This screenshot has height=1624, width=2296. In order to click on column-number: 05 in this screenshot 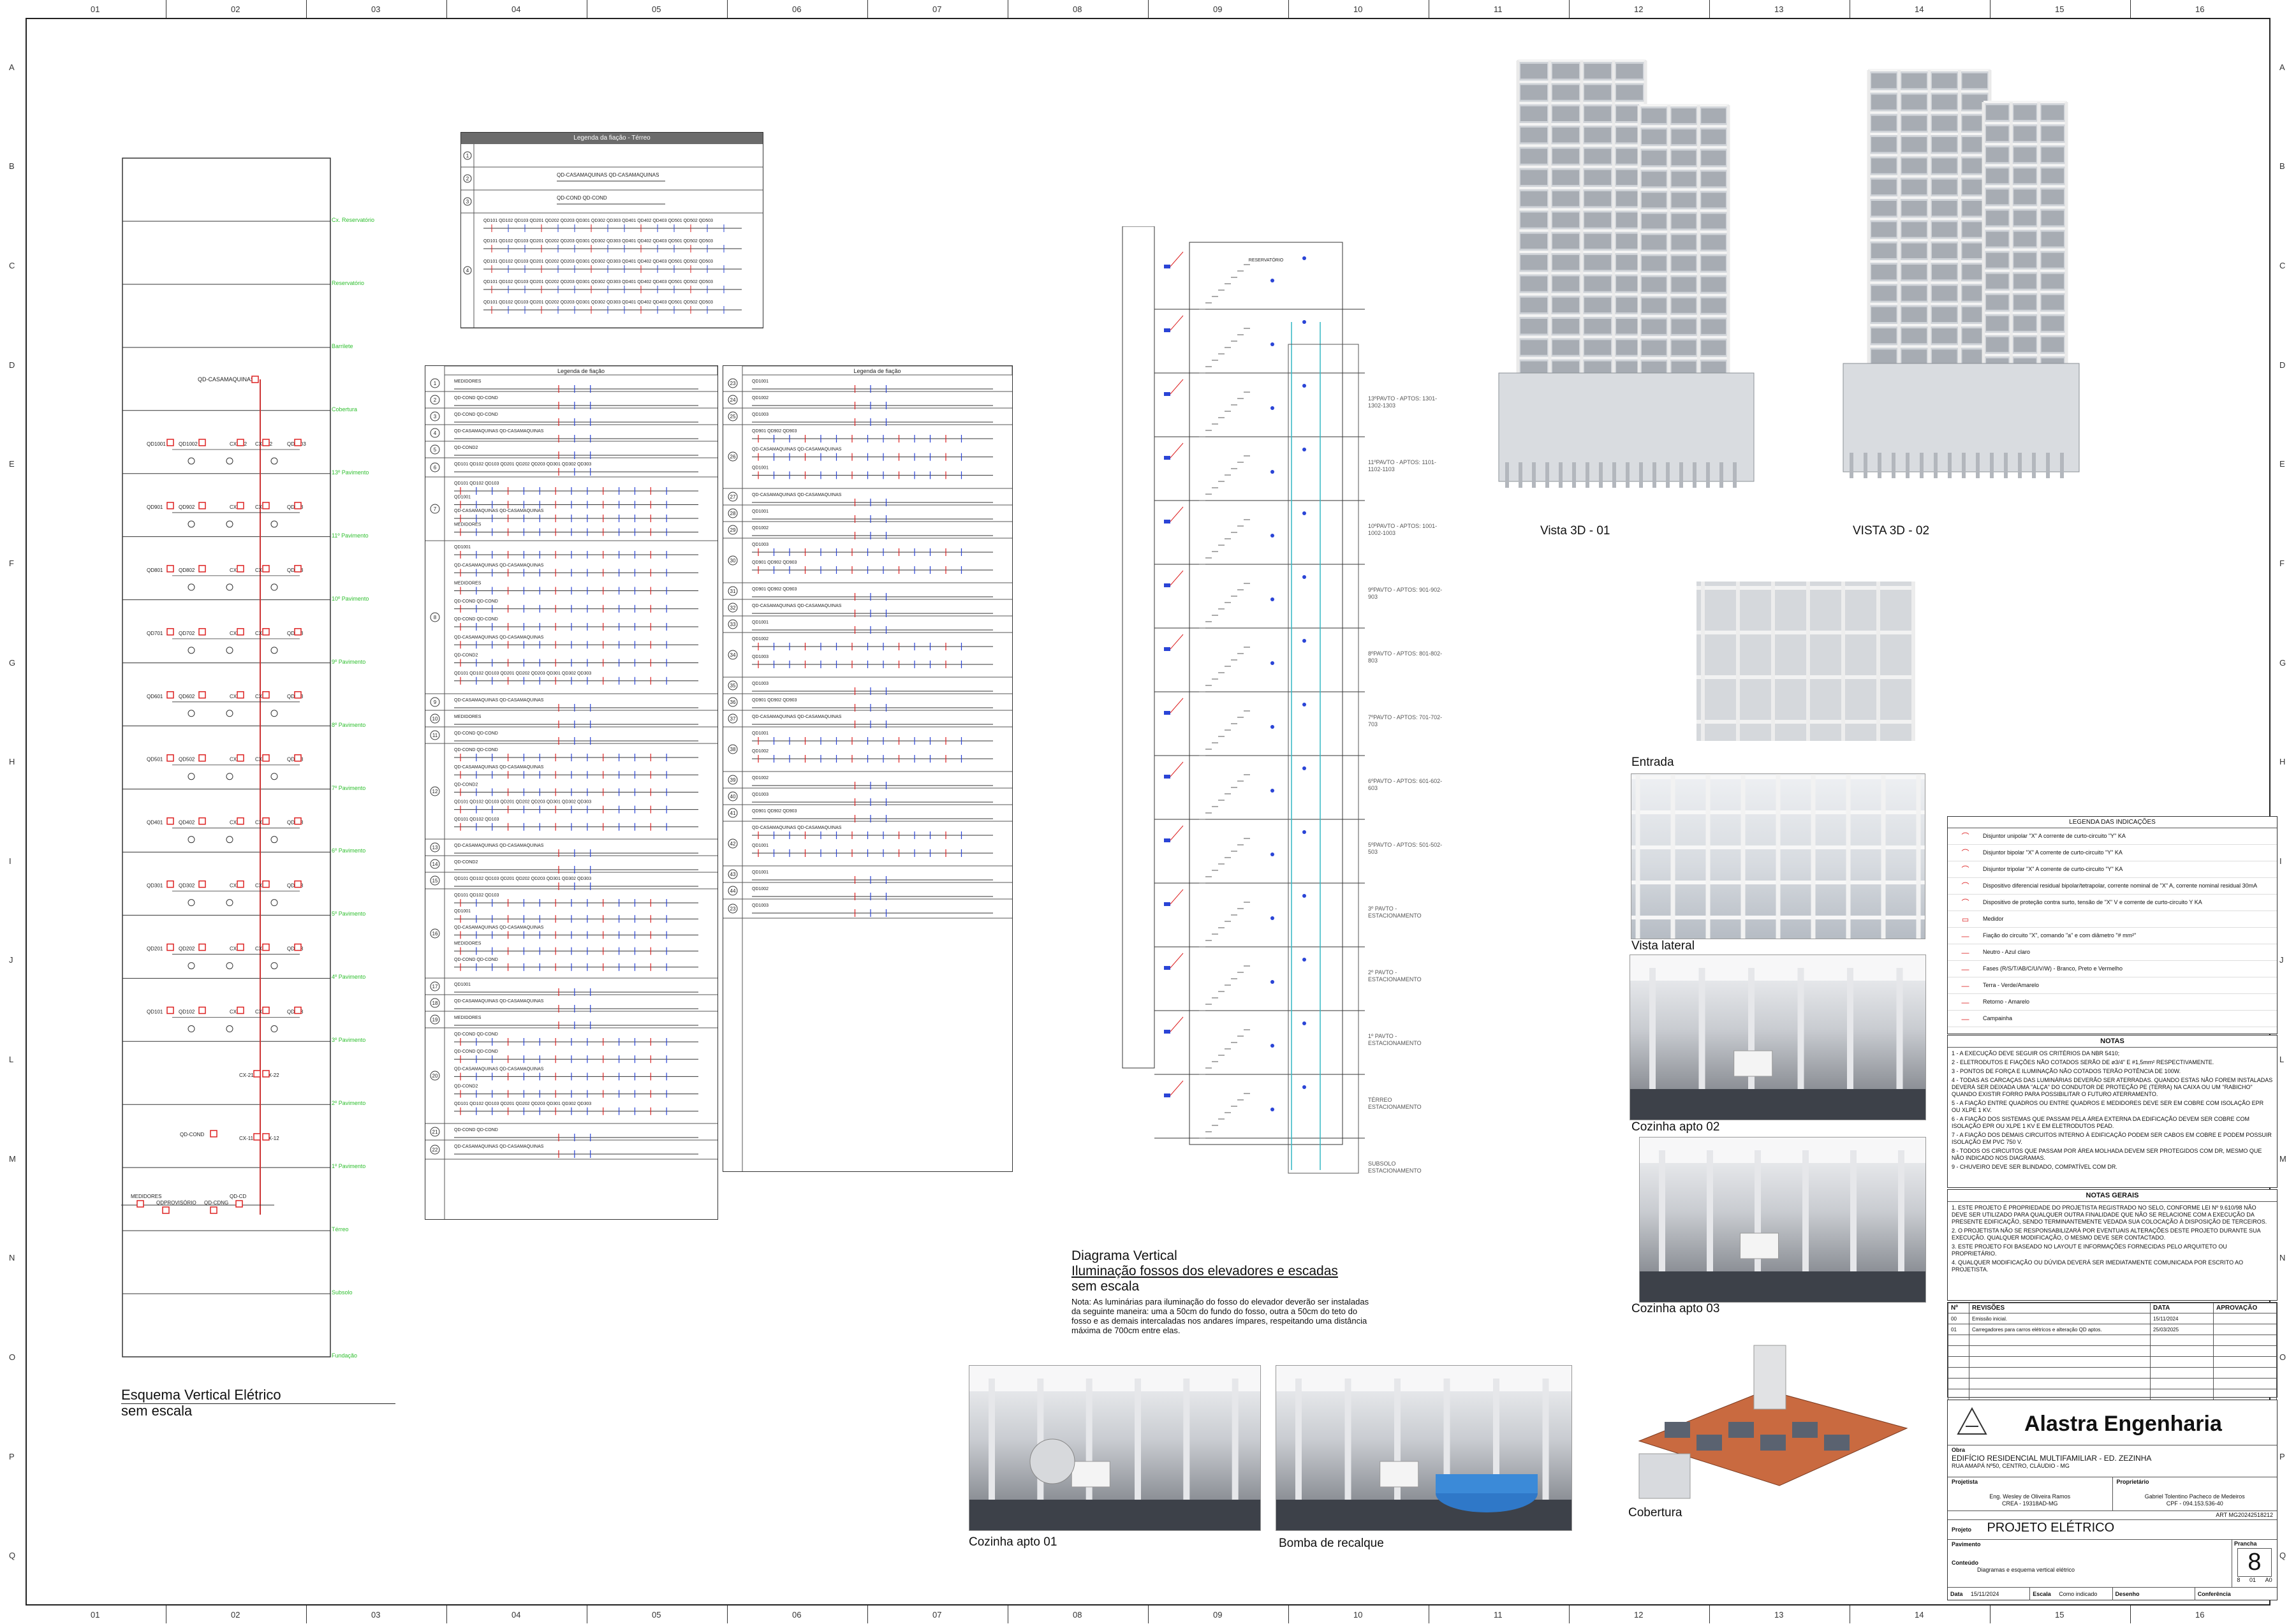, I will do `click(656, 9)`.